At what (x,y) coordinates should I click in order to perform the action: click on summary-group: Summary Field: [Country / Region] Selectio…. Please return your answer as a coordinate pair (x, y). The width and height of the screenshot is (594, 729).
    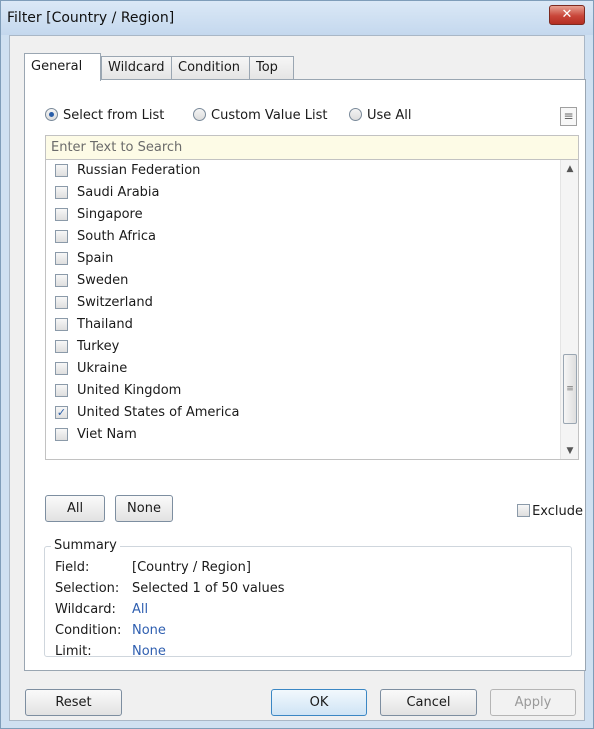
    Looking at the image, I should click on (308, 598).